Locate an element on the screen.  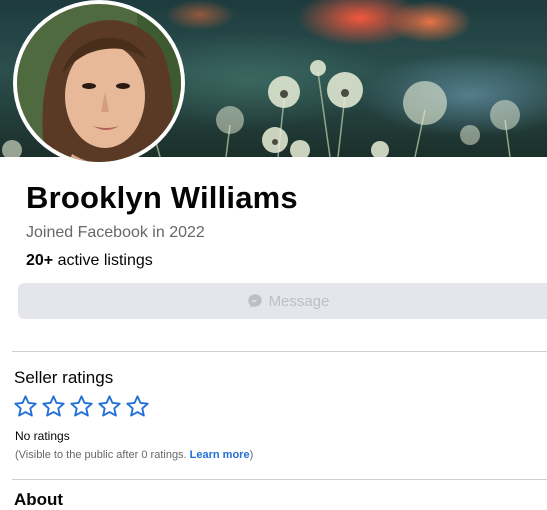
joined-date: Joined Facebook in 2022 is located at coordinates (115, 232).